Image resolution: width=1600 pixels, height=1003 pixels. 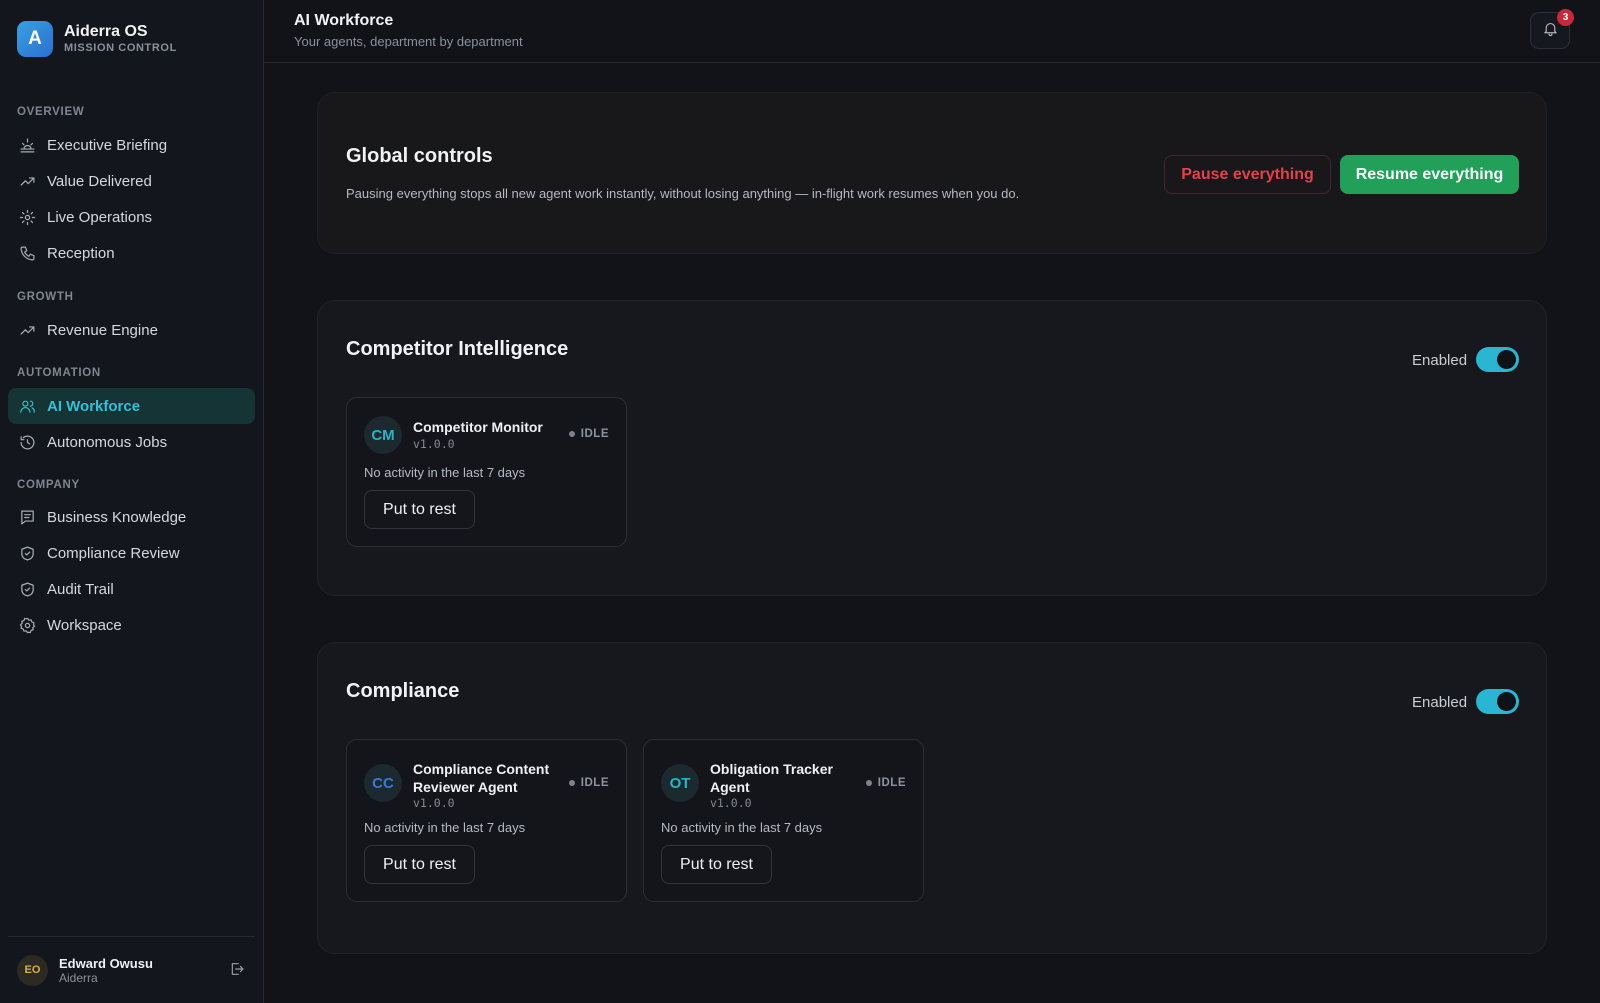 What do you see at coordinates (100, 217) in the screenshot?
I see `sidebar-item-label: Live Operations` at bounding box center [100, 217].